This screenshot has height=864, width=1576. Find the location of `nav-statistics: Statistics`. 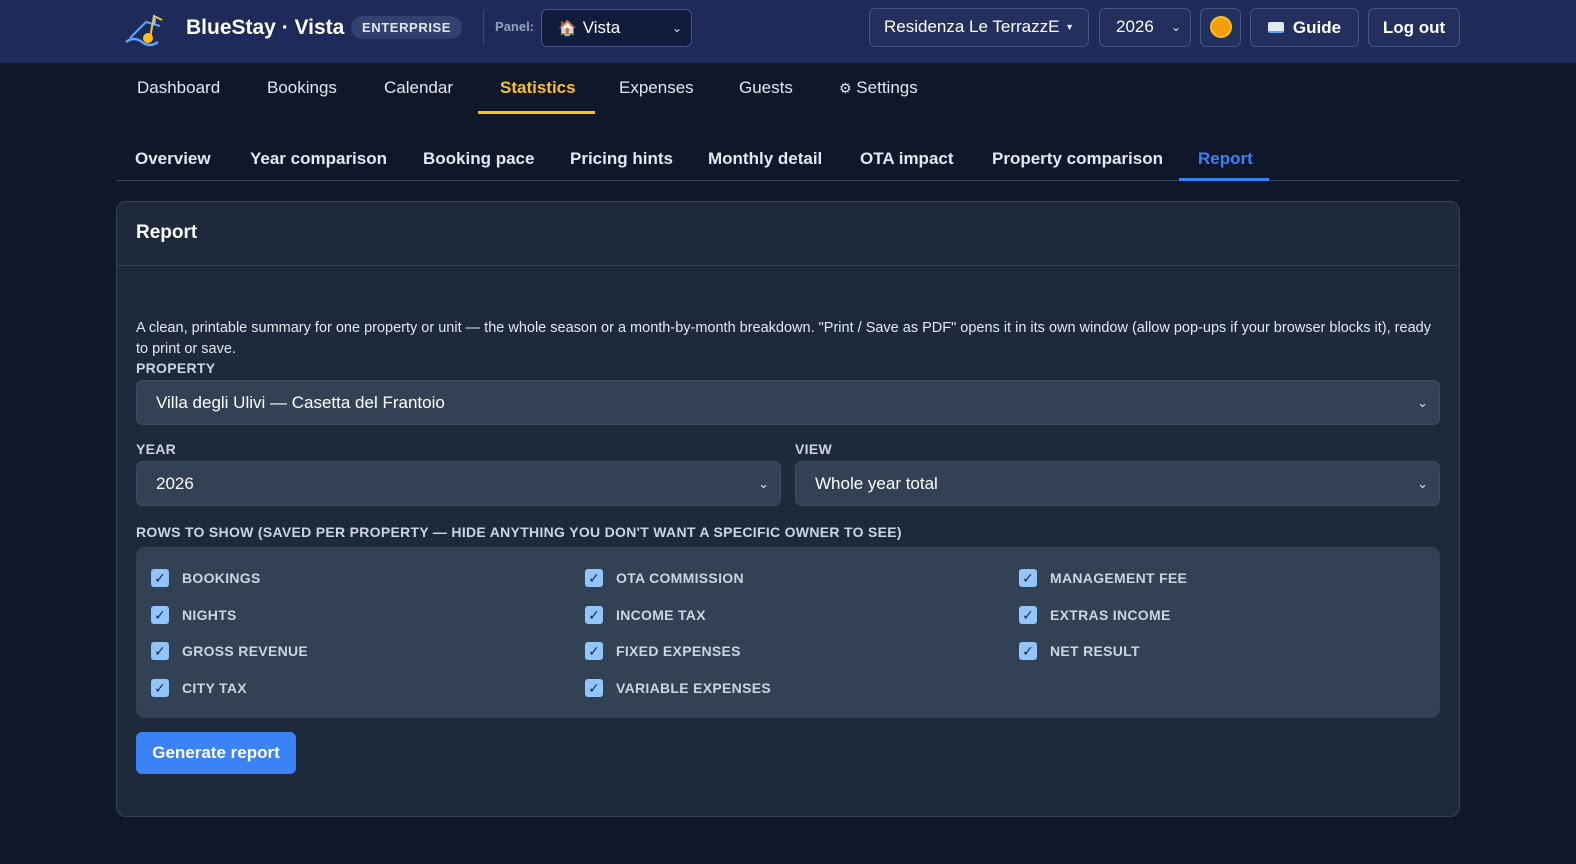

nav-statistics: Statistics is located at coordinates (538, 94).